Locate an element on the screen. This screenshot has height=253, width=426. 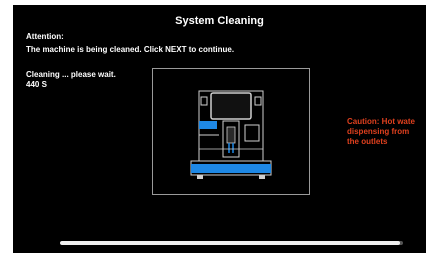
attention-label: Attention: is located at coordinates (45, 36).